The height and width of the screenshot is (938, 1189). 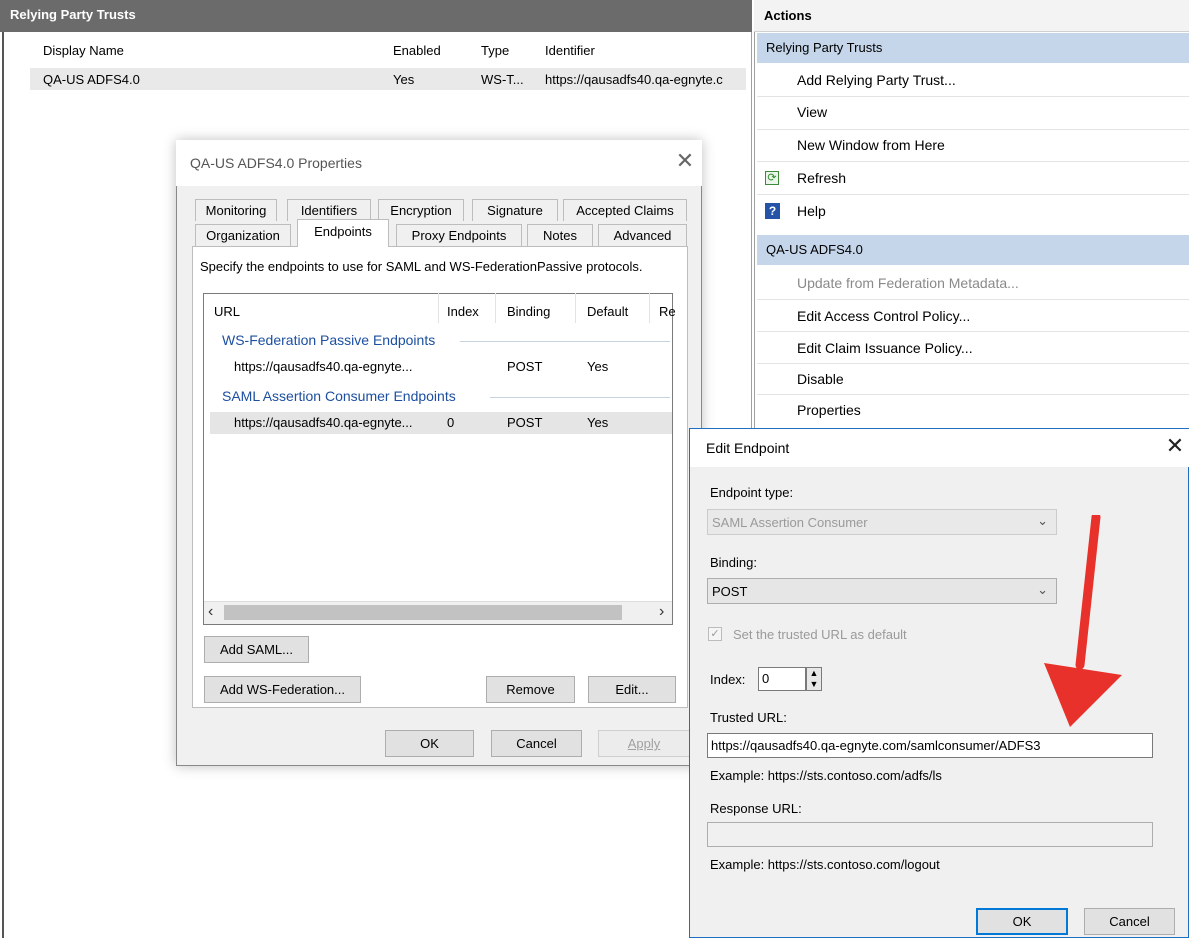 I want to click on tab-proxy-endpoints: Proxy Endpoints, so click(x=459, y=235).